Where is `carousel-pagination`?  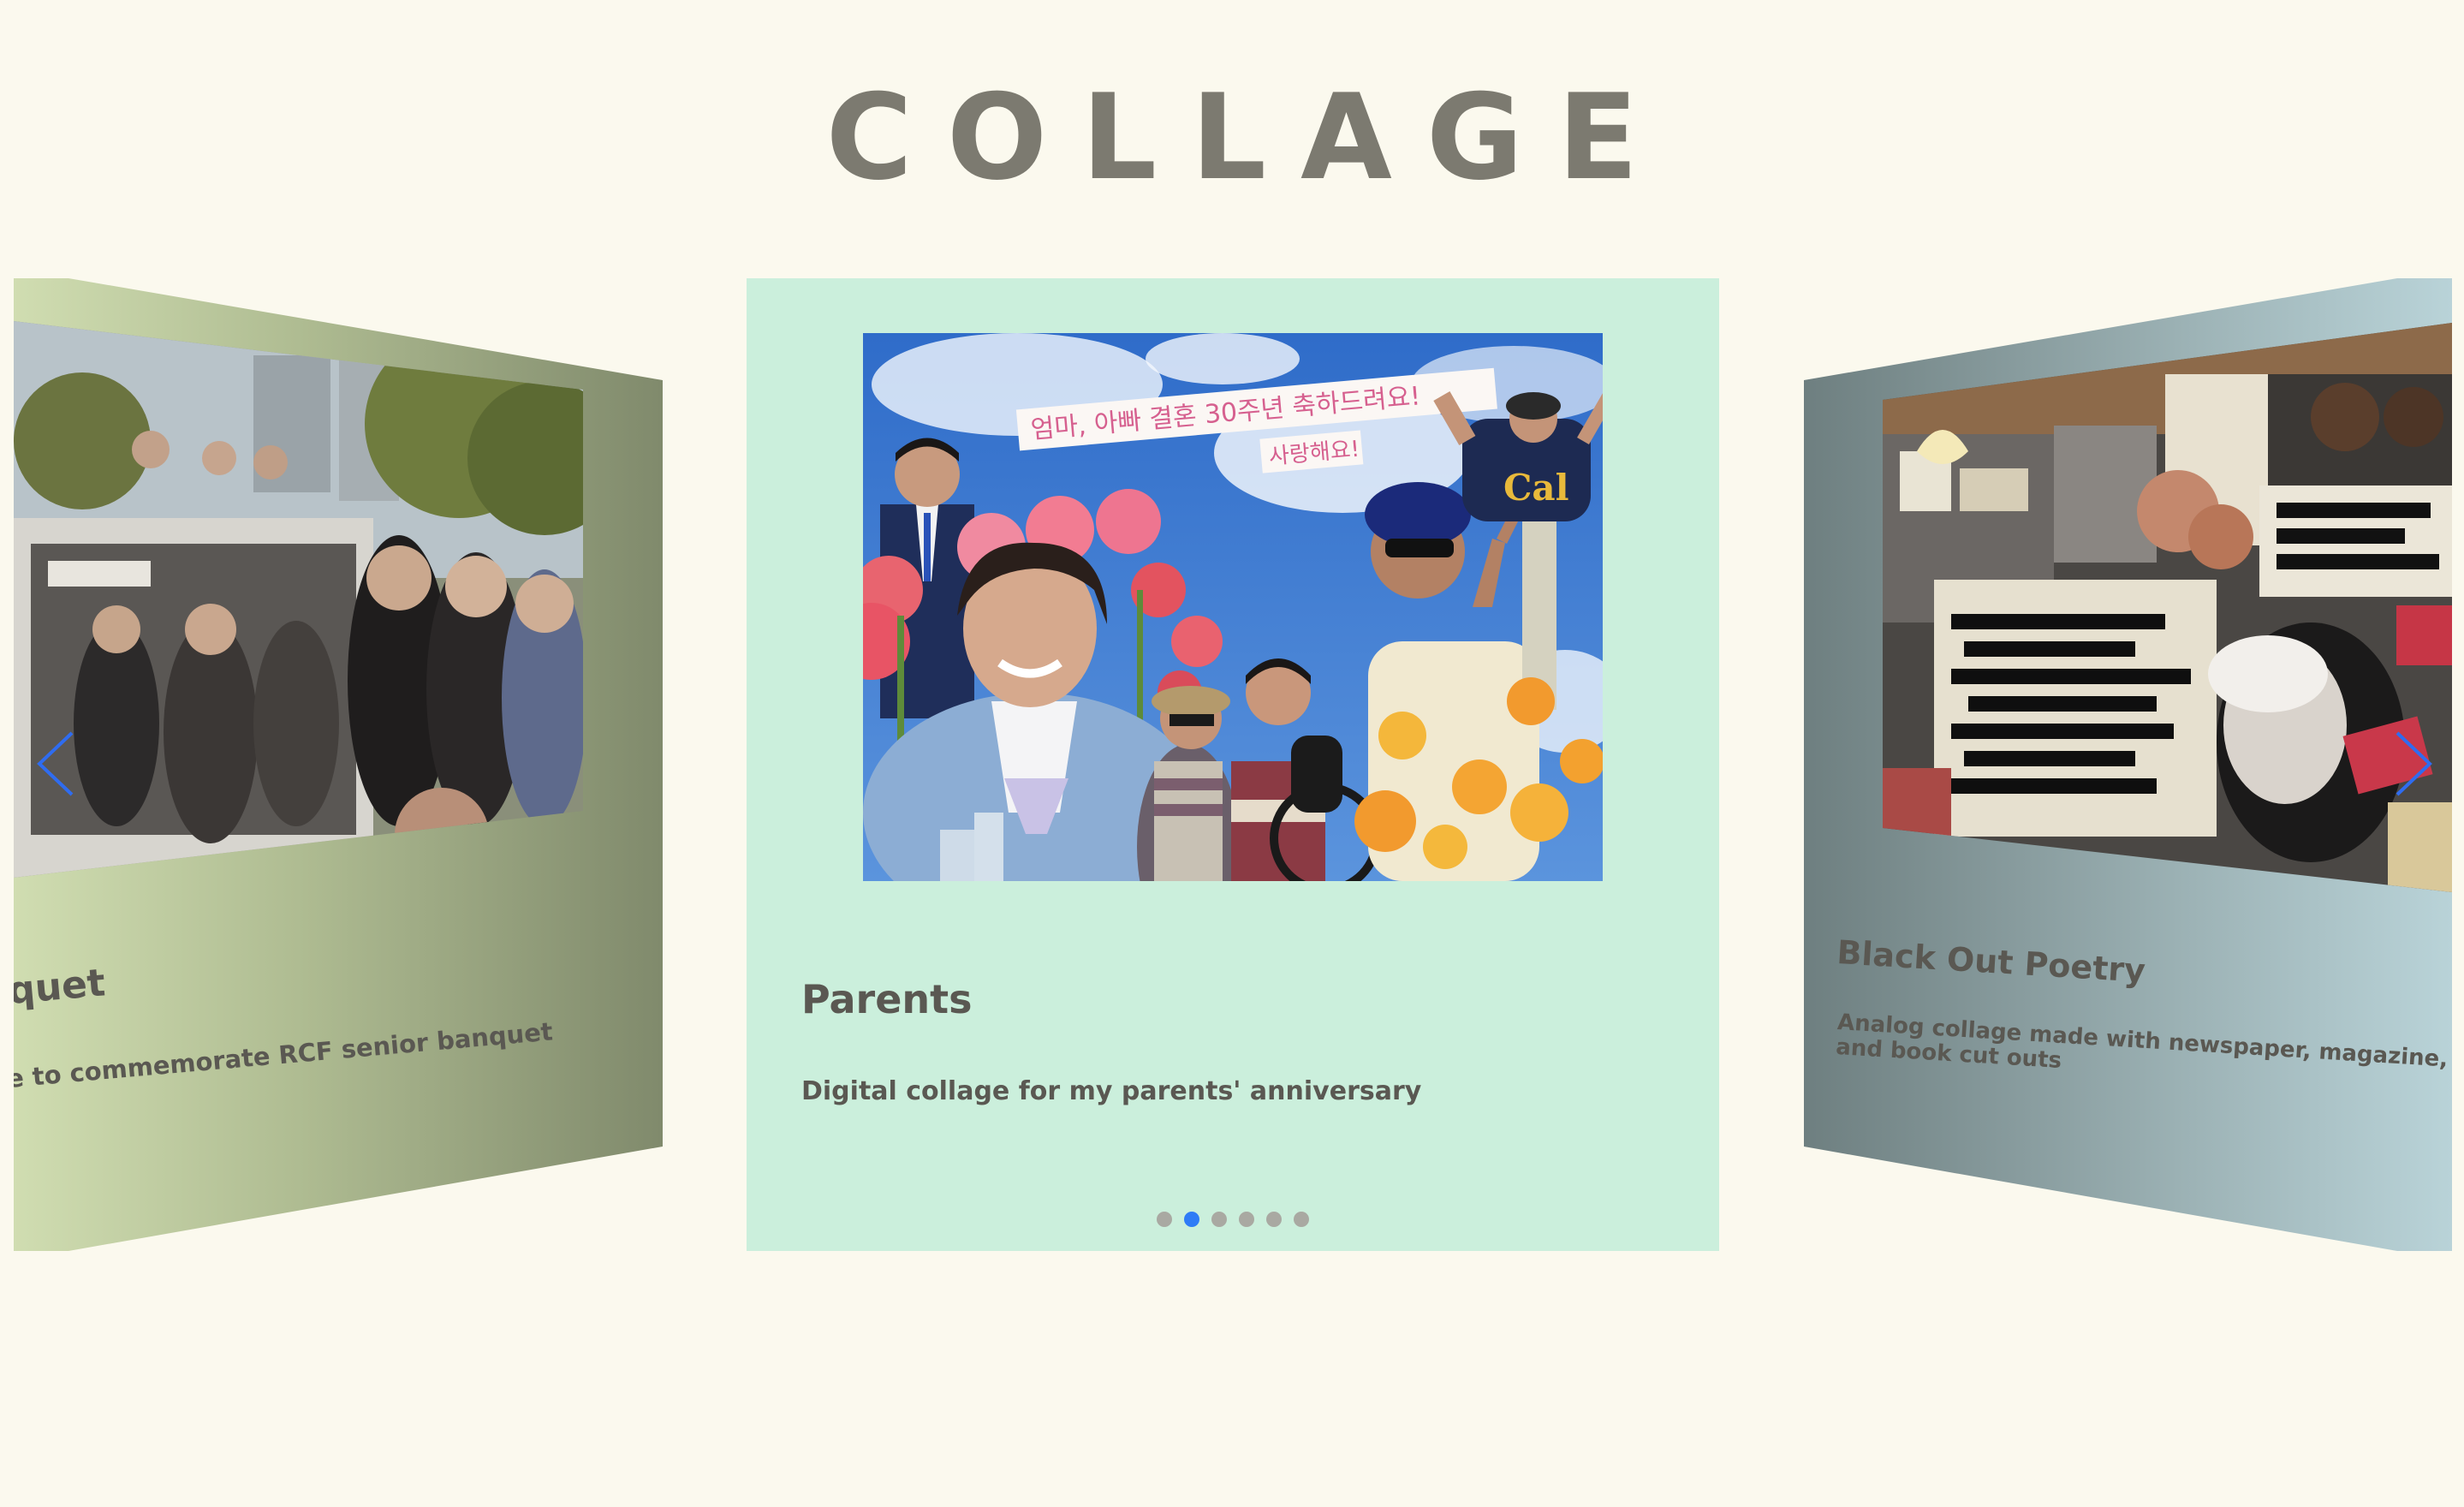 carousel-pagination is located at coordinates (1233, 1219).